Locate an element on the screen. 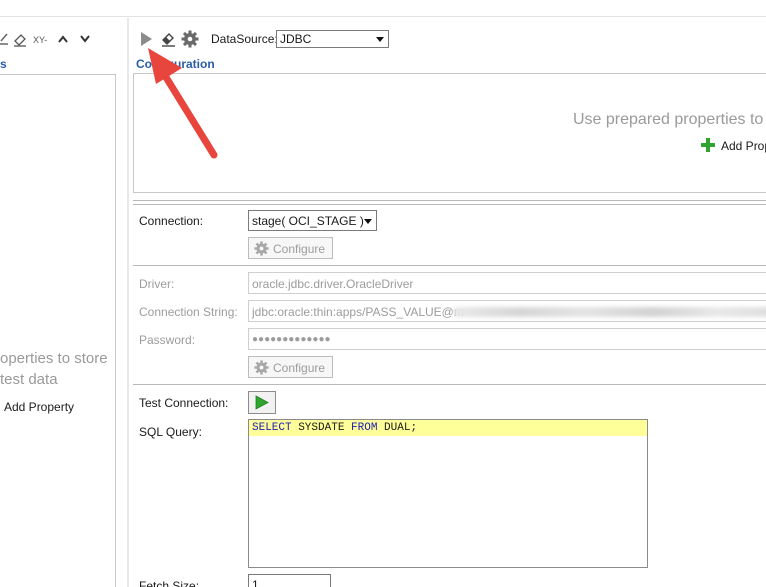 The height and width of the screenshot is (587, 766). connection-string-field: jdbc:oracle:thin:apps/PASS_VALUE@m is located at coordinates (507, 311).